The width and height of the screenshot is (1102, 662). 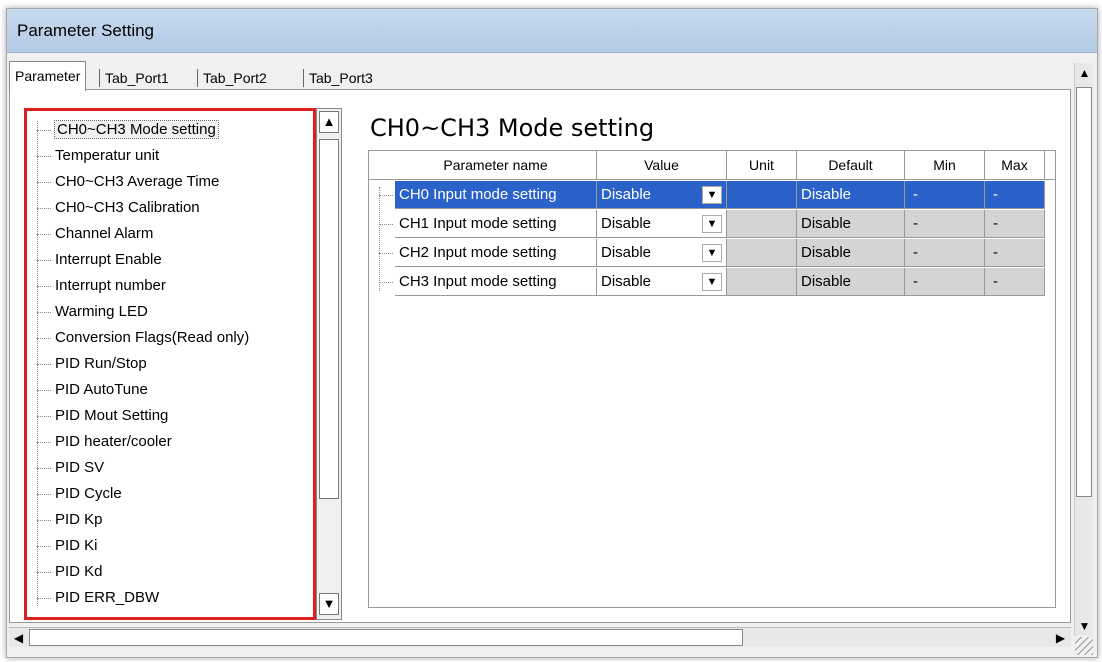 What do you see at coordinates (97, 415) in the screenshot?
I see `tree-item: PID Mout Setting` at bounding box center [97, 415].